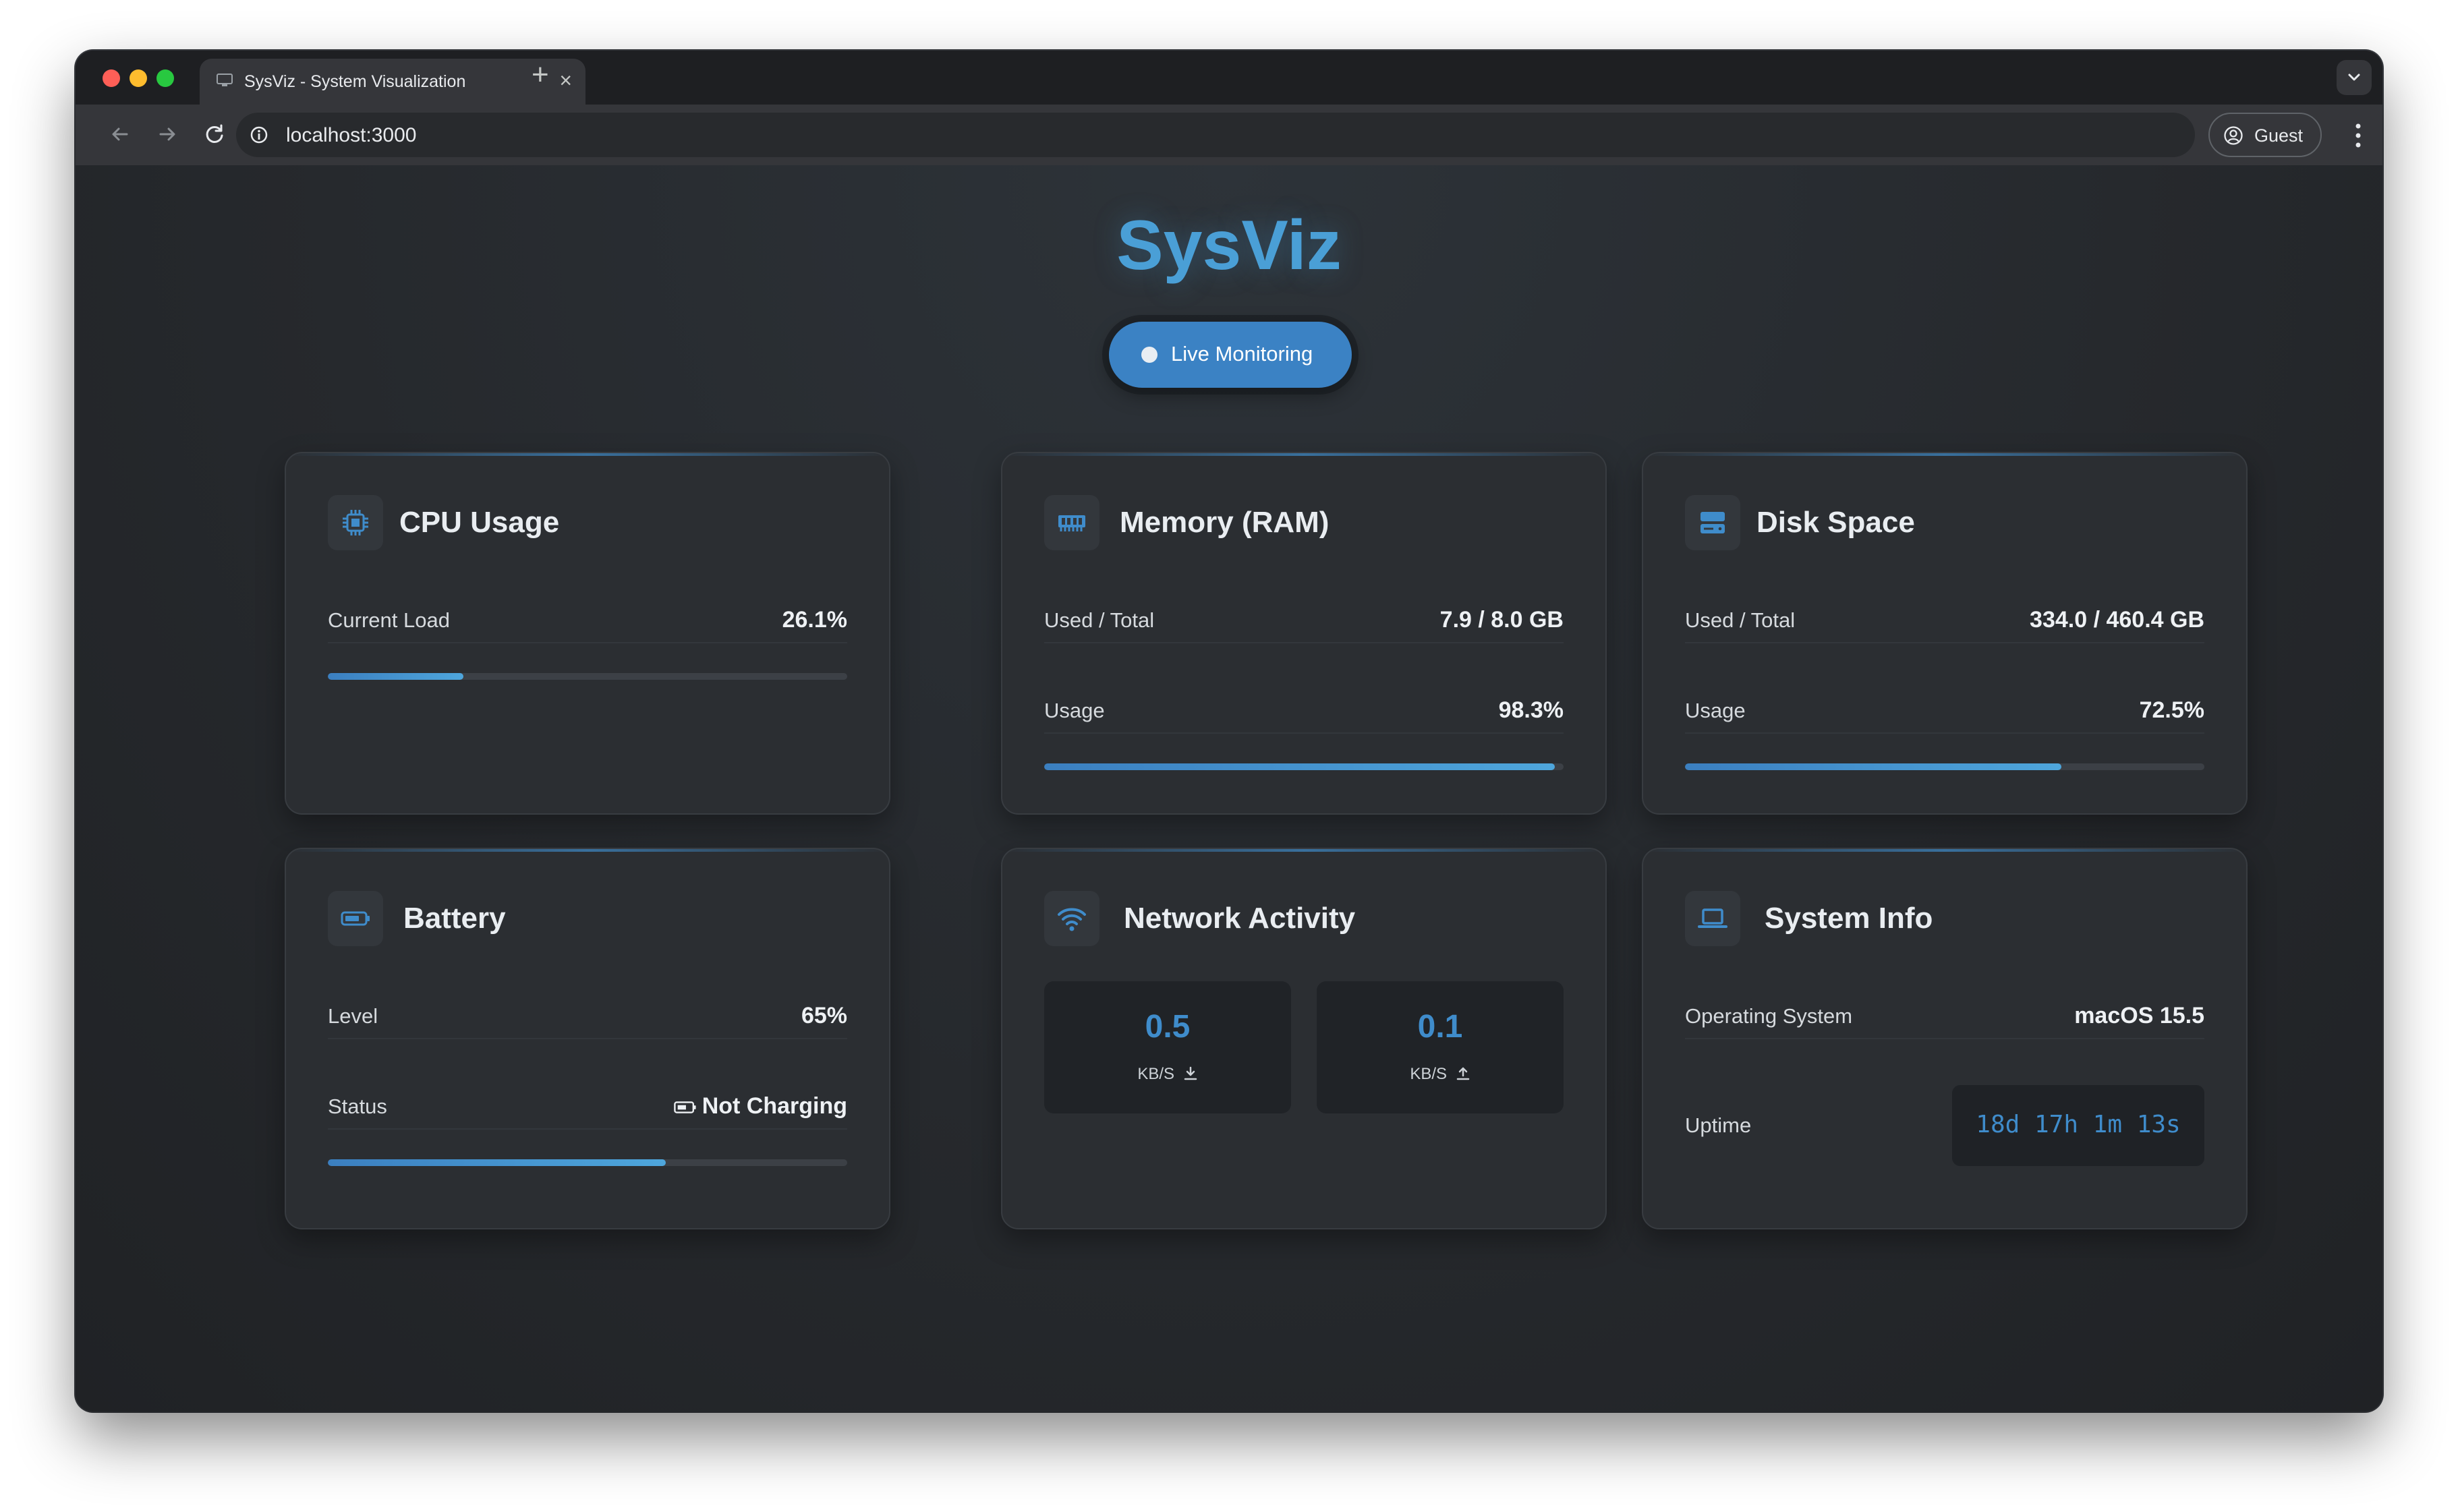  I want to click on more-menu-icon, so click(2358, 135).